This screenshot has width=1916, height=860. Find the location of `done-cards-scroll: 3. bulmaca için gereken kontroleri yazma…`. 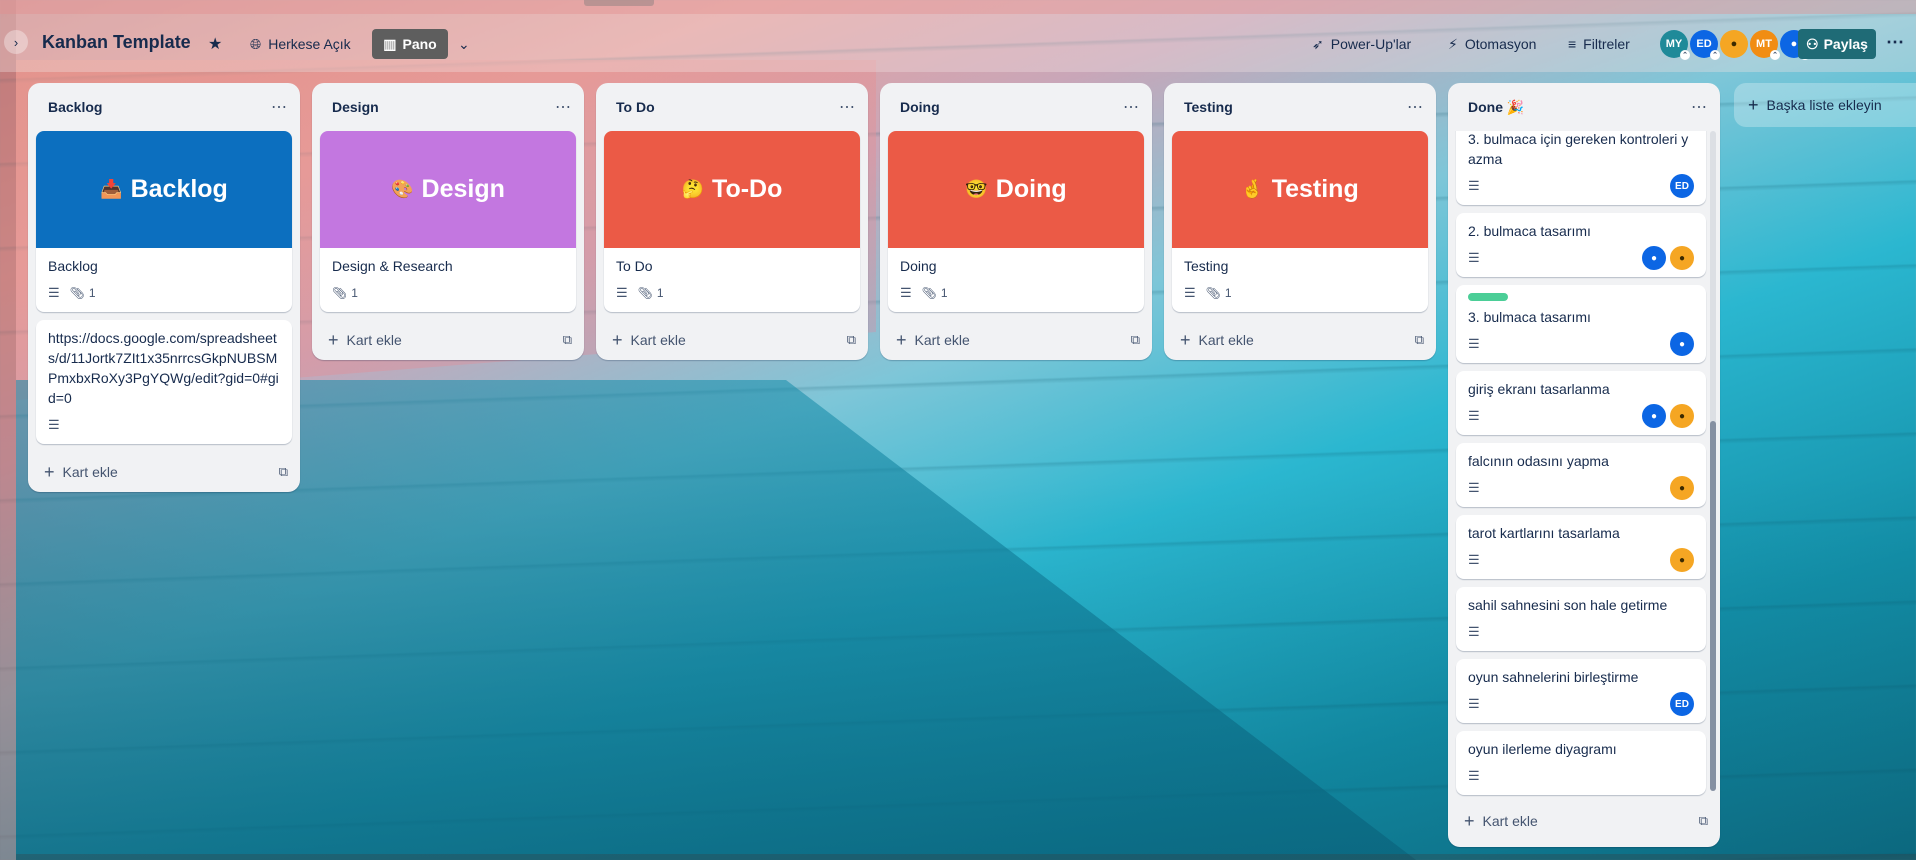

done-cards-scroll: 3. bulmaca için gereken kontroleri yazma… is located at coordinates (1584, 466).